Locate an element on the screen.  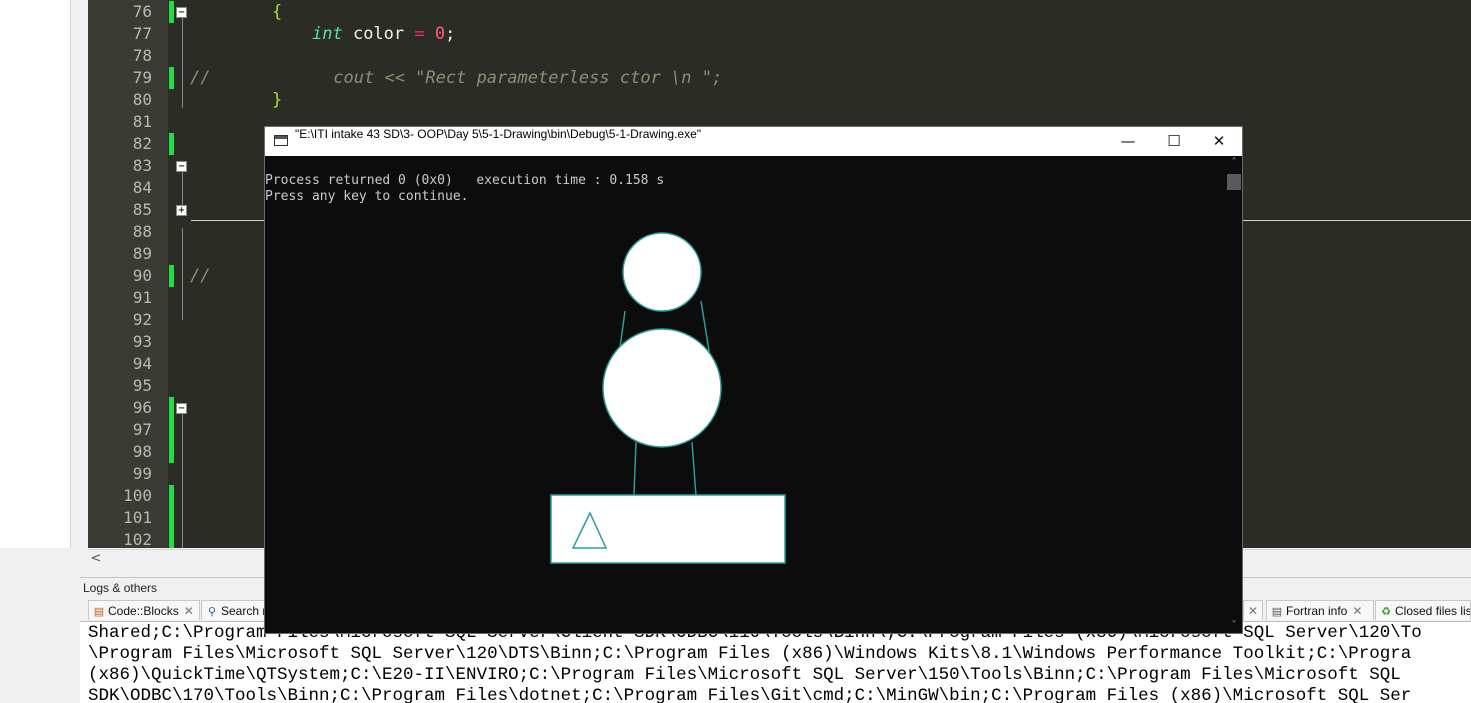
right-lower-connector is located at coordinates (694, 469).